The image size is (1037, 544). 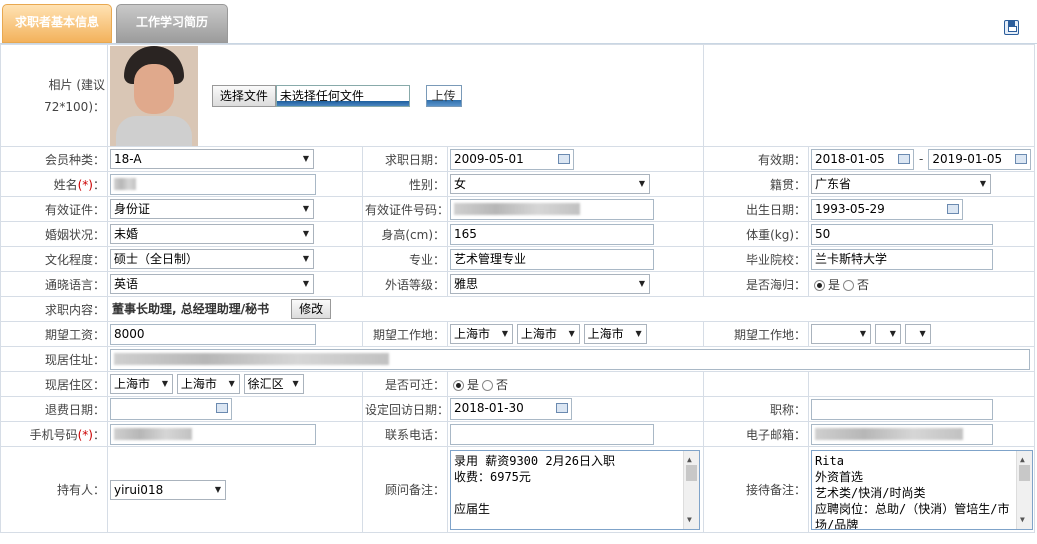 I want to click on tab-work-study-resume: 工作学习简历, so click(x=172, y=23).